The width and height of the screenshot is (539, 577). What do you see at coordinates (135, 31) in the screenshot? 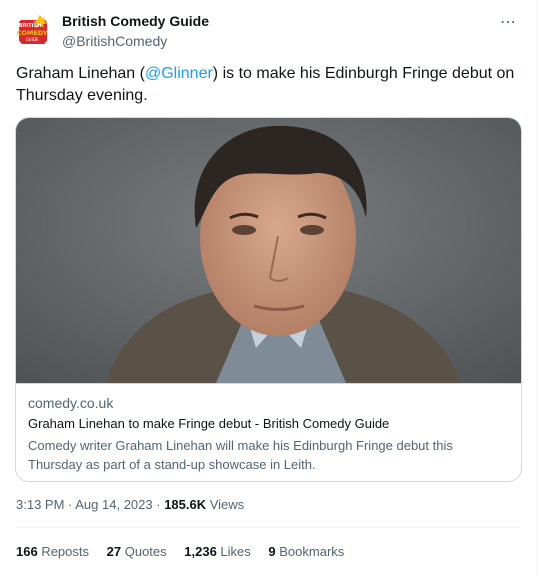
I see `account-names: British Comedy Guide @BritishComedy` at bounding box center [135, 31].